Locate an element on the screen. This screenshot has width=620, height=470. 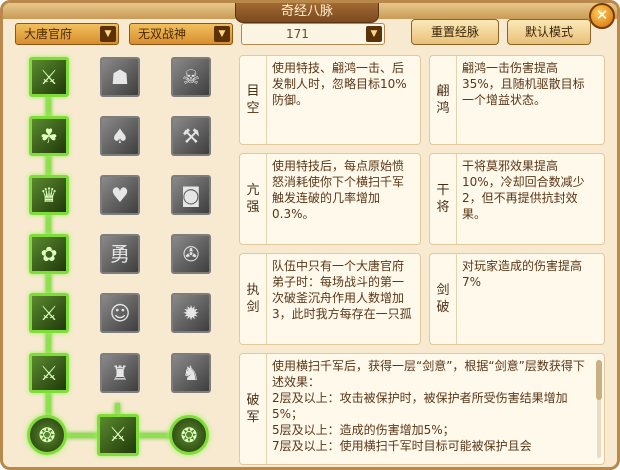
skill-node-r3-c3: ◙ is located at coordinates (191, 195).